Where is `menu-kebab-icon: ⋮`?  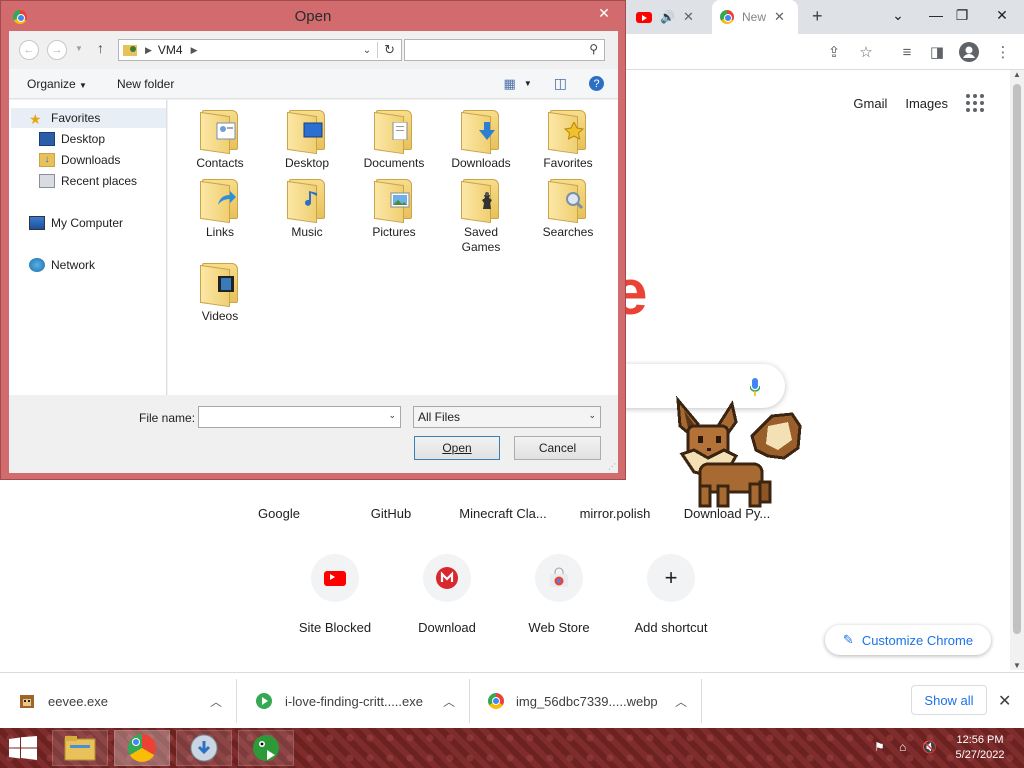 menu-kebab-icon: ⋮ is located at coordinates (1003, 52).